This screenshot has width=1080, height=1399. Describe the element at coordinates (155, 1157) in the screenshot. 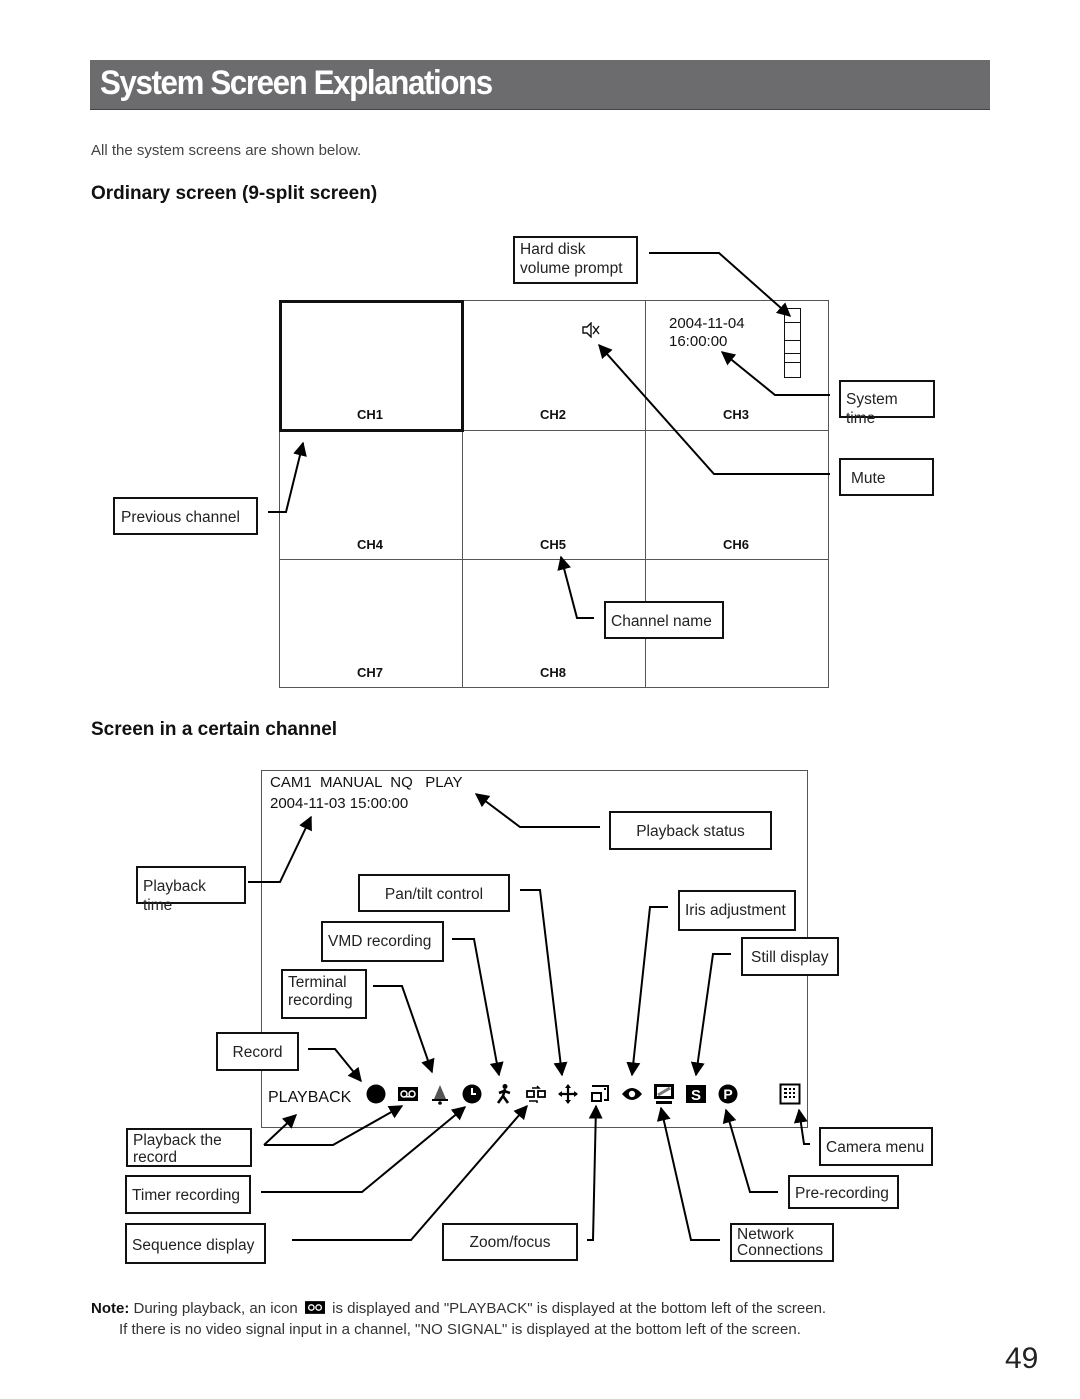

I see `callout-text: record` at that location.